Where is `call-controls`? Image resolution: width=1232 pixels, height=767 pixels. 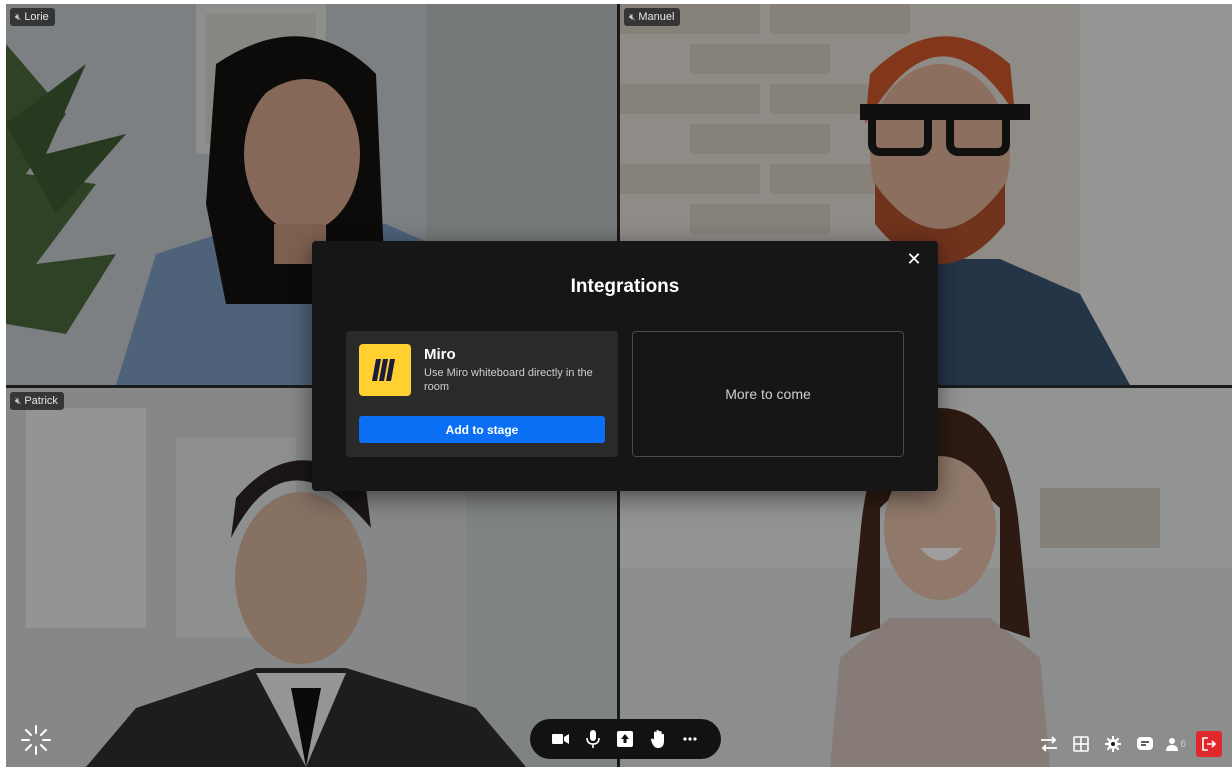 call-controls is located at coordinates (625, 739).